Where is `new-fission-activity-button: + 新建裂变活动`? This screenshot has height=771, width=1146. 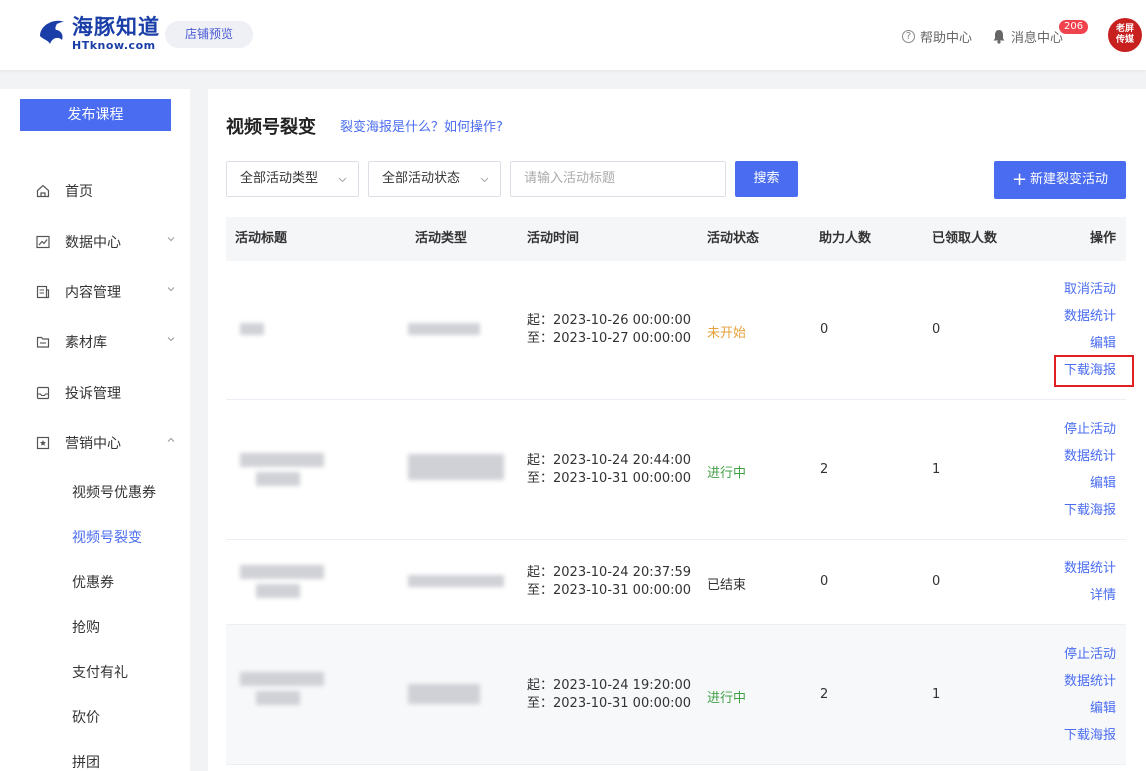
new-fission-activity-button: + 新建裂变活动 is located at coordinates (1060, 180).